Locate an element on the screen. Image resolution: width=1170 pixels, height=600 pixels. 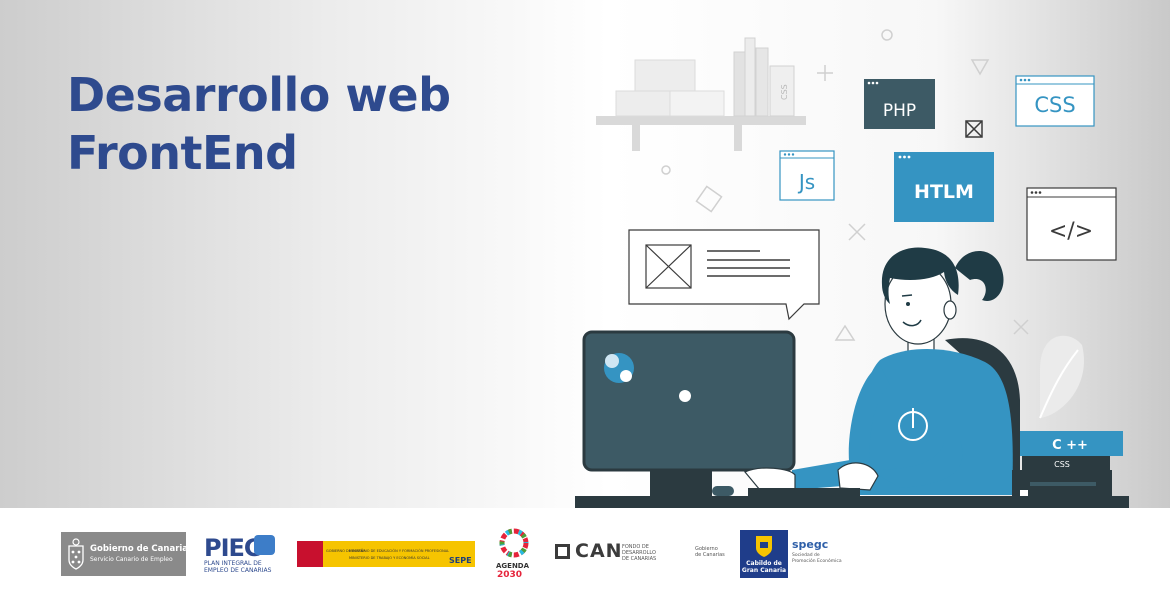
speech-bubble is located at coordinates (724, 275).